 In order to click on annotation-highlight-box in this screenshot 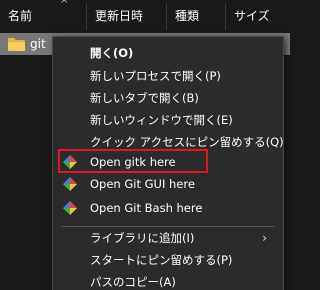, I will do `click(133, 161)`.